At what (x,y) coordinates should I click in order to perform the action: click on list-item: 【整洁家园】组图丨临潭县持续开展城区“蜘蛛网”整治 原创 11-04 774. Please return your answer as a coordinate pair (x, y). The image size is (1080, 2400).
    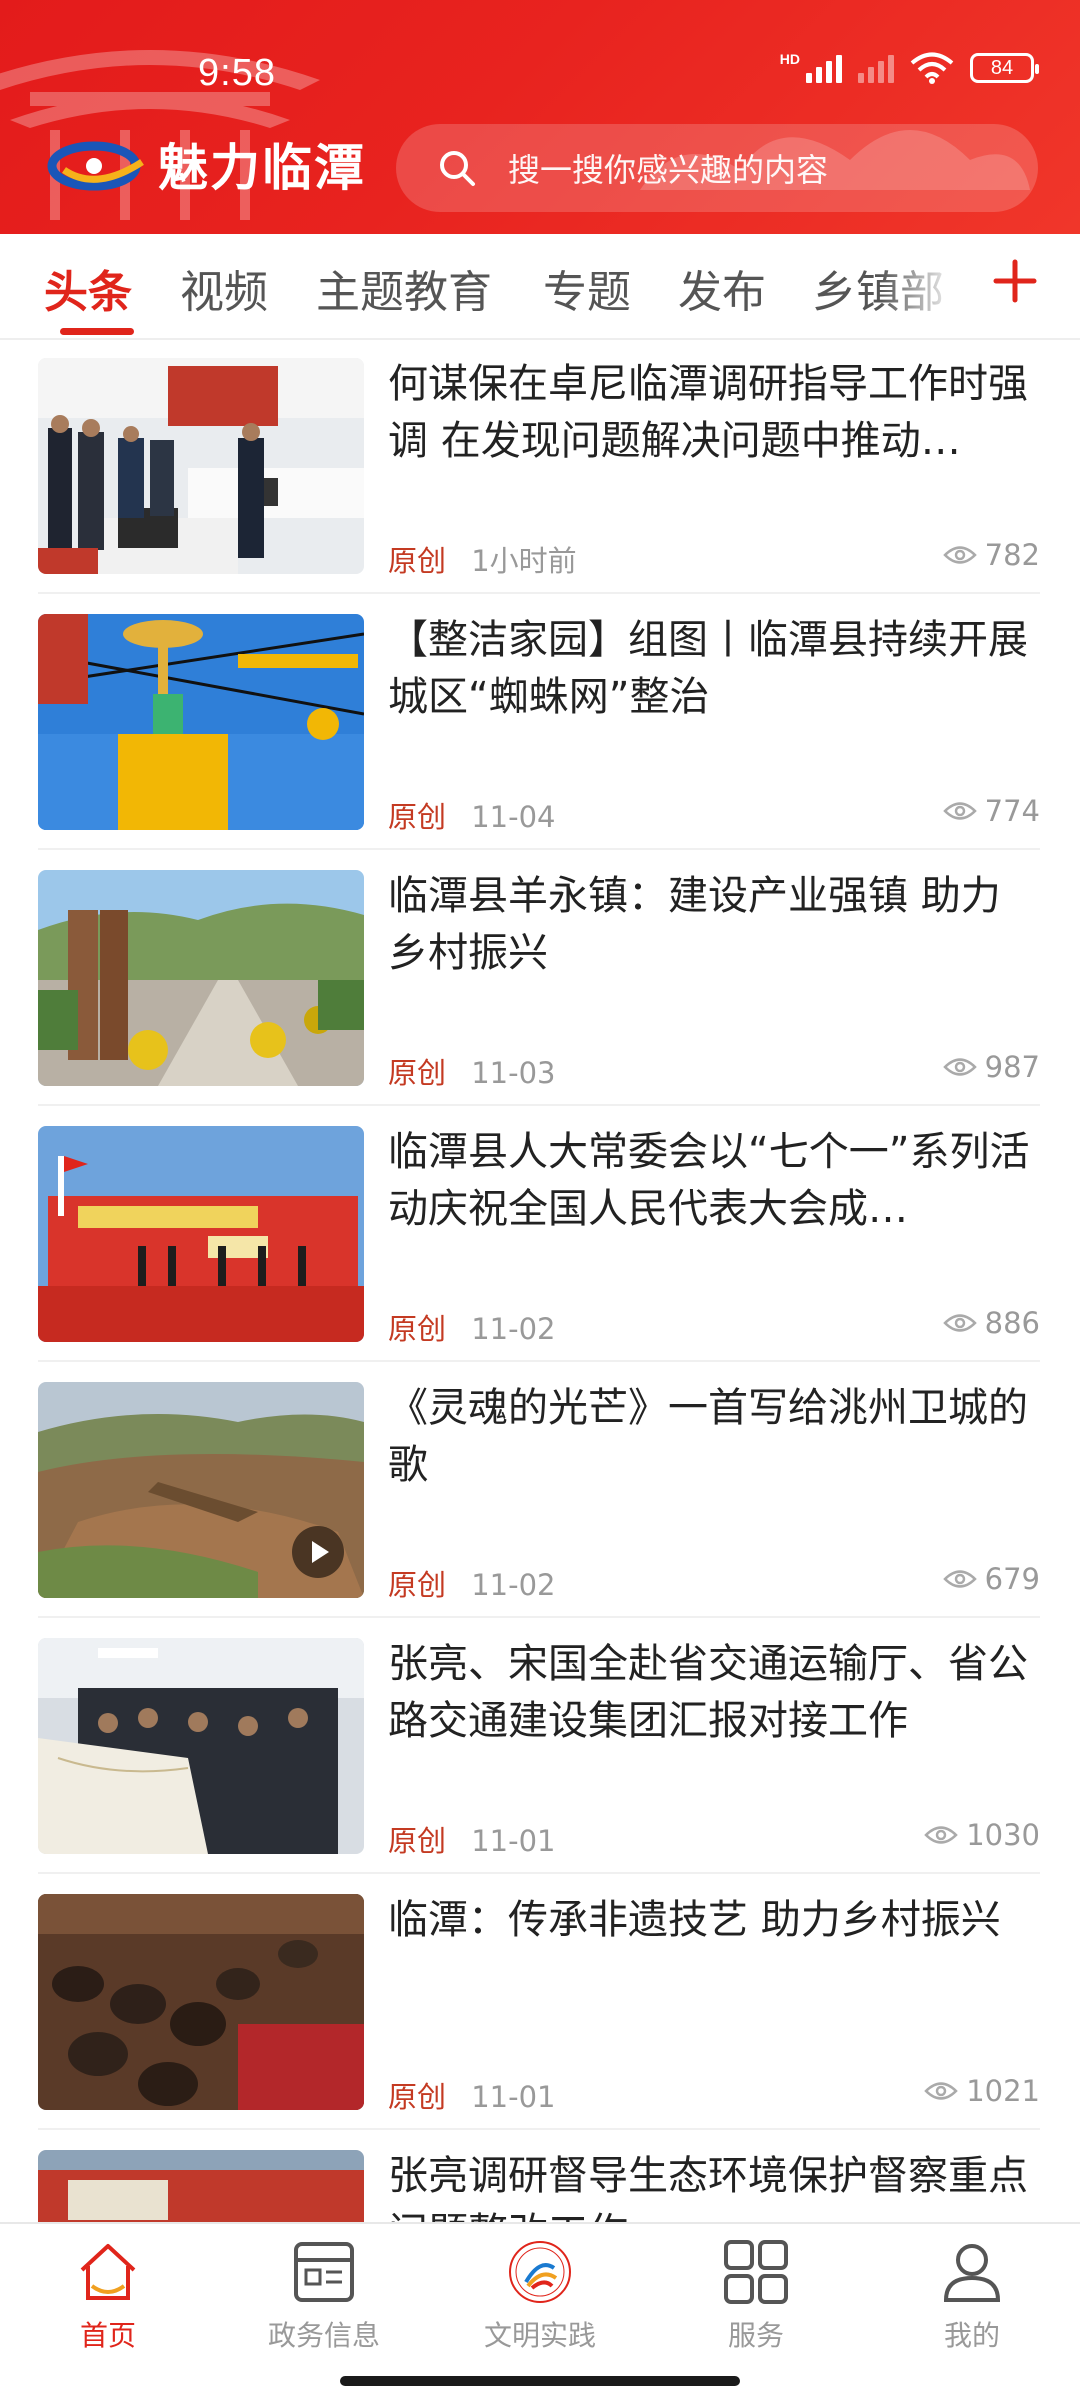
    Looking at the image, I should click on (539, 726).